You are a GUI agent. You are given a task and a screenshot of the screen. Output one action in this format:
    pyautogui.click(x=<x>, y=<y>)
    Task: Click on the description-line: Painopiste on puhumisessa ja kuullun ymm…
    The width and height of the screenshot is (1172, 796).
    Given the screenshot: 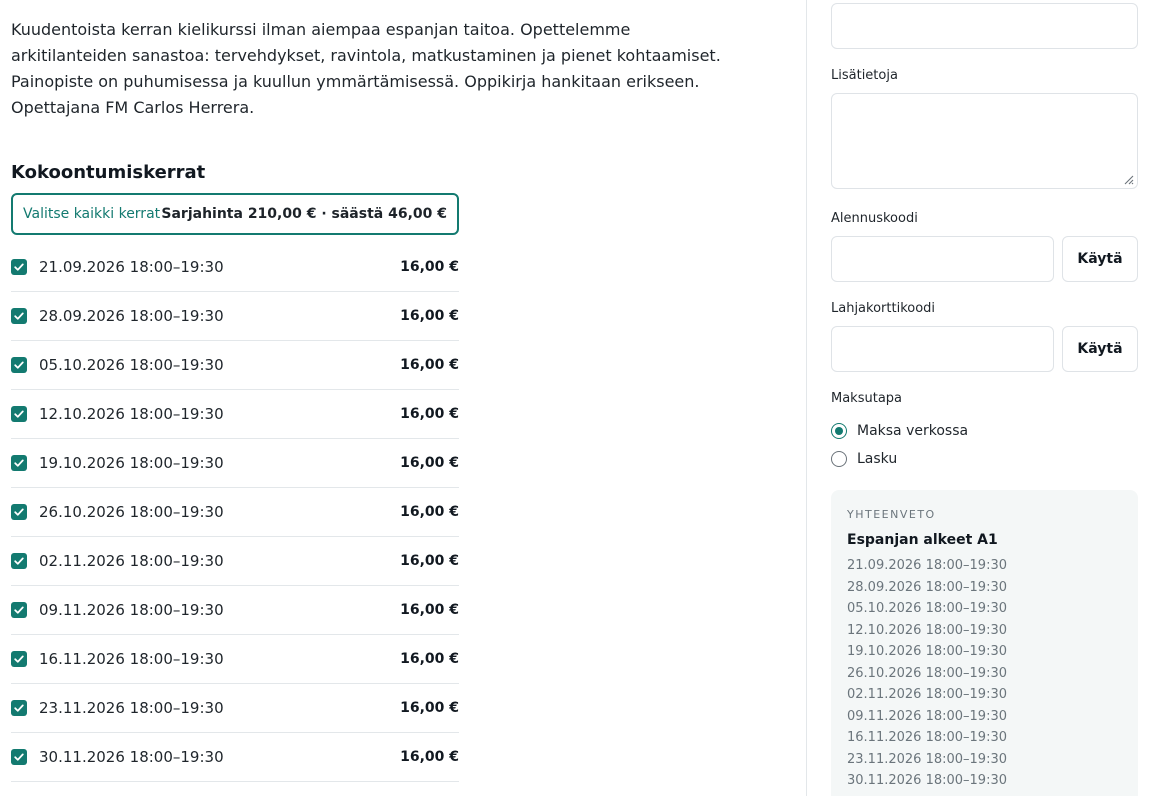 What is the action you would take?
    pyautogui.click(x=355, y=81)
    